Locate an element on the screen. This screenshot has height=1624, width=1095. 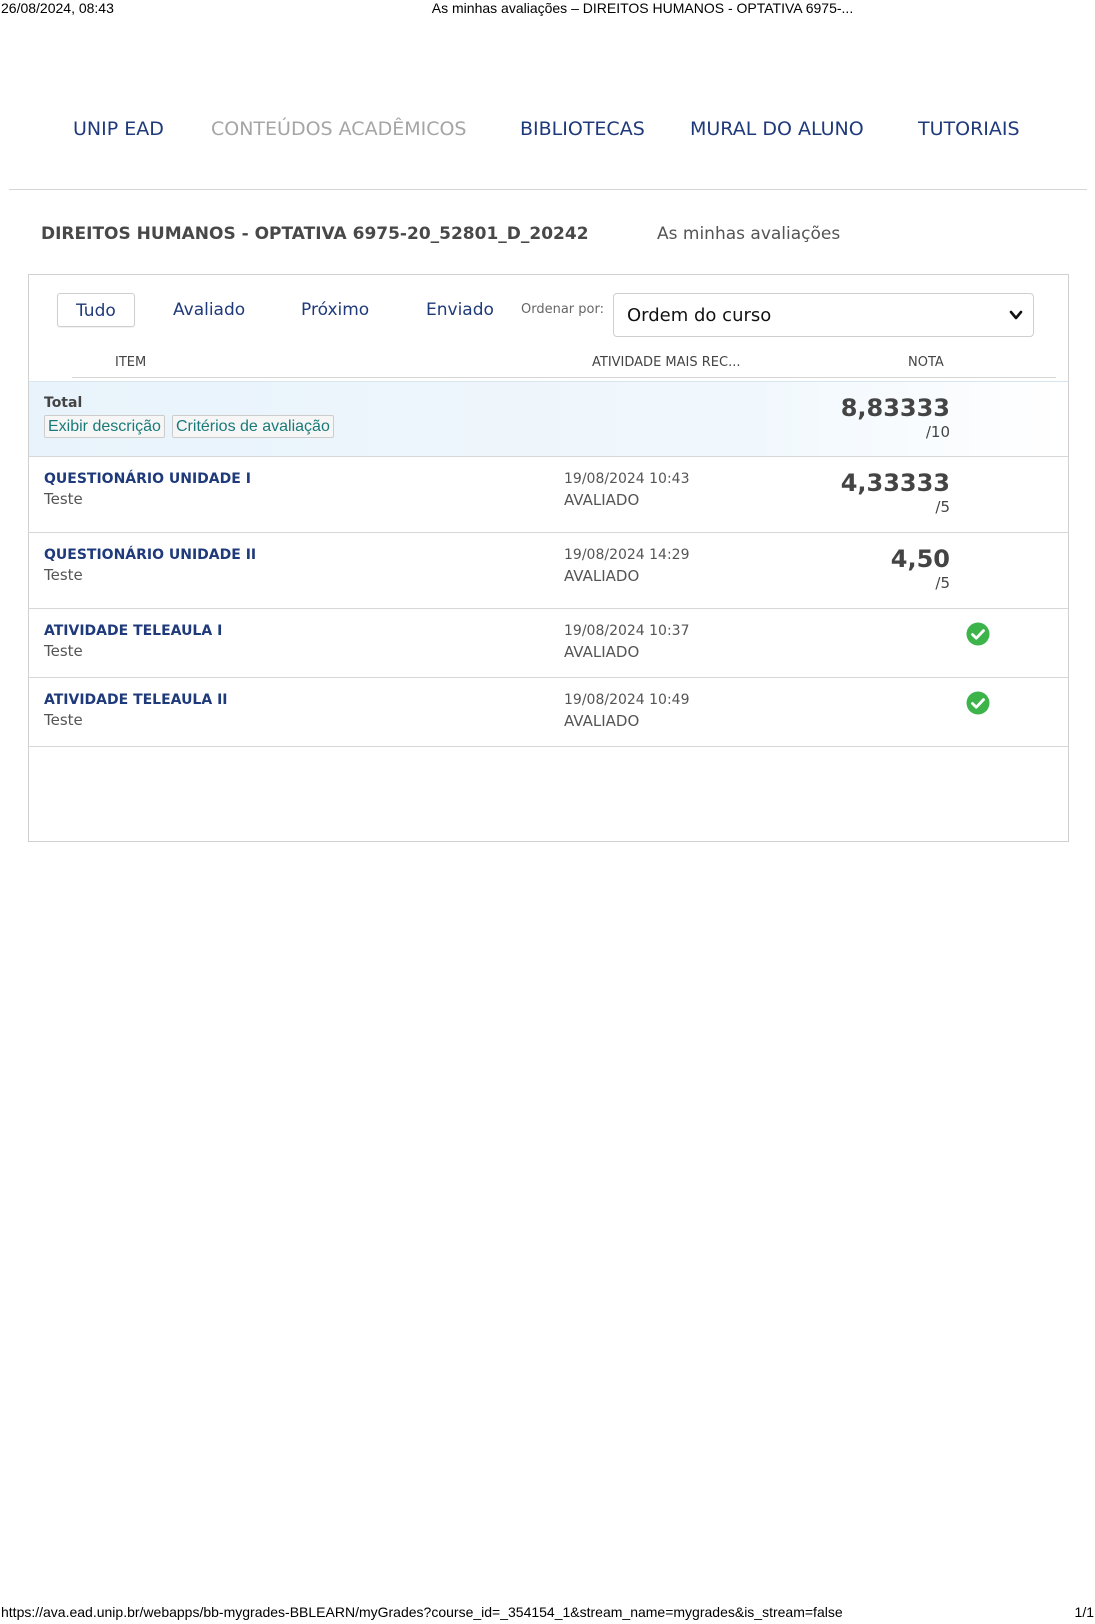
column-headers: ITEM ATIVIDADE MAIS REC... NOTA is located at coordinates (564, 365).